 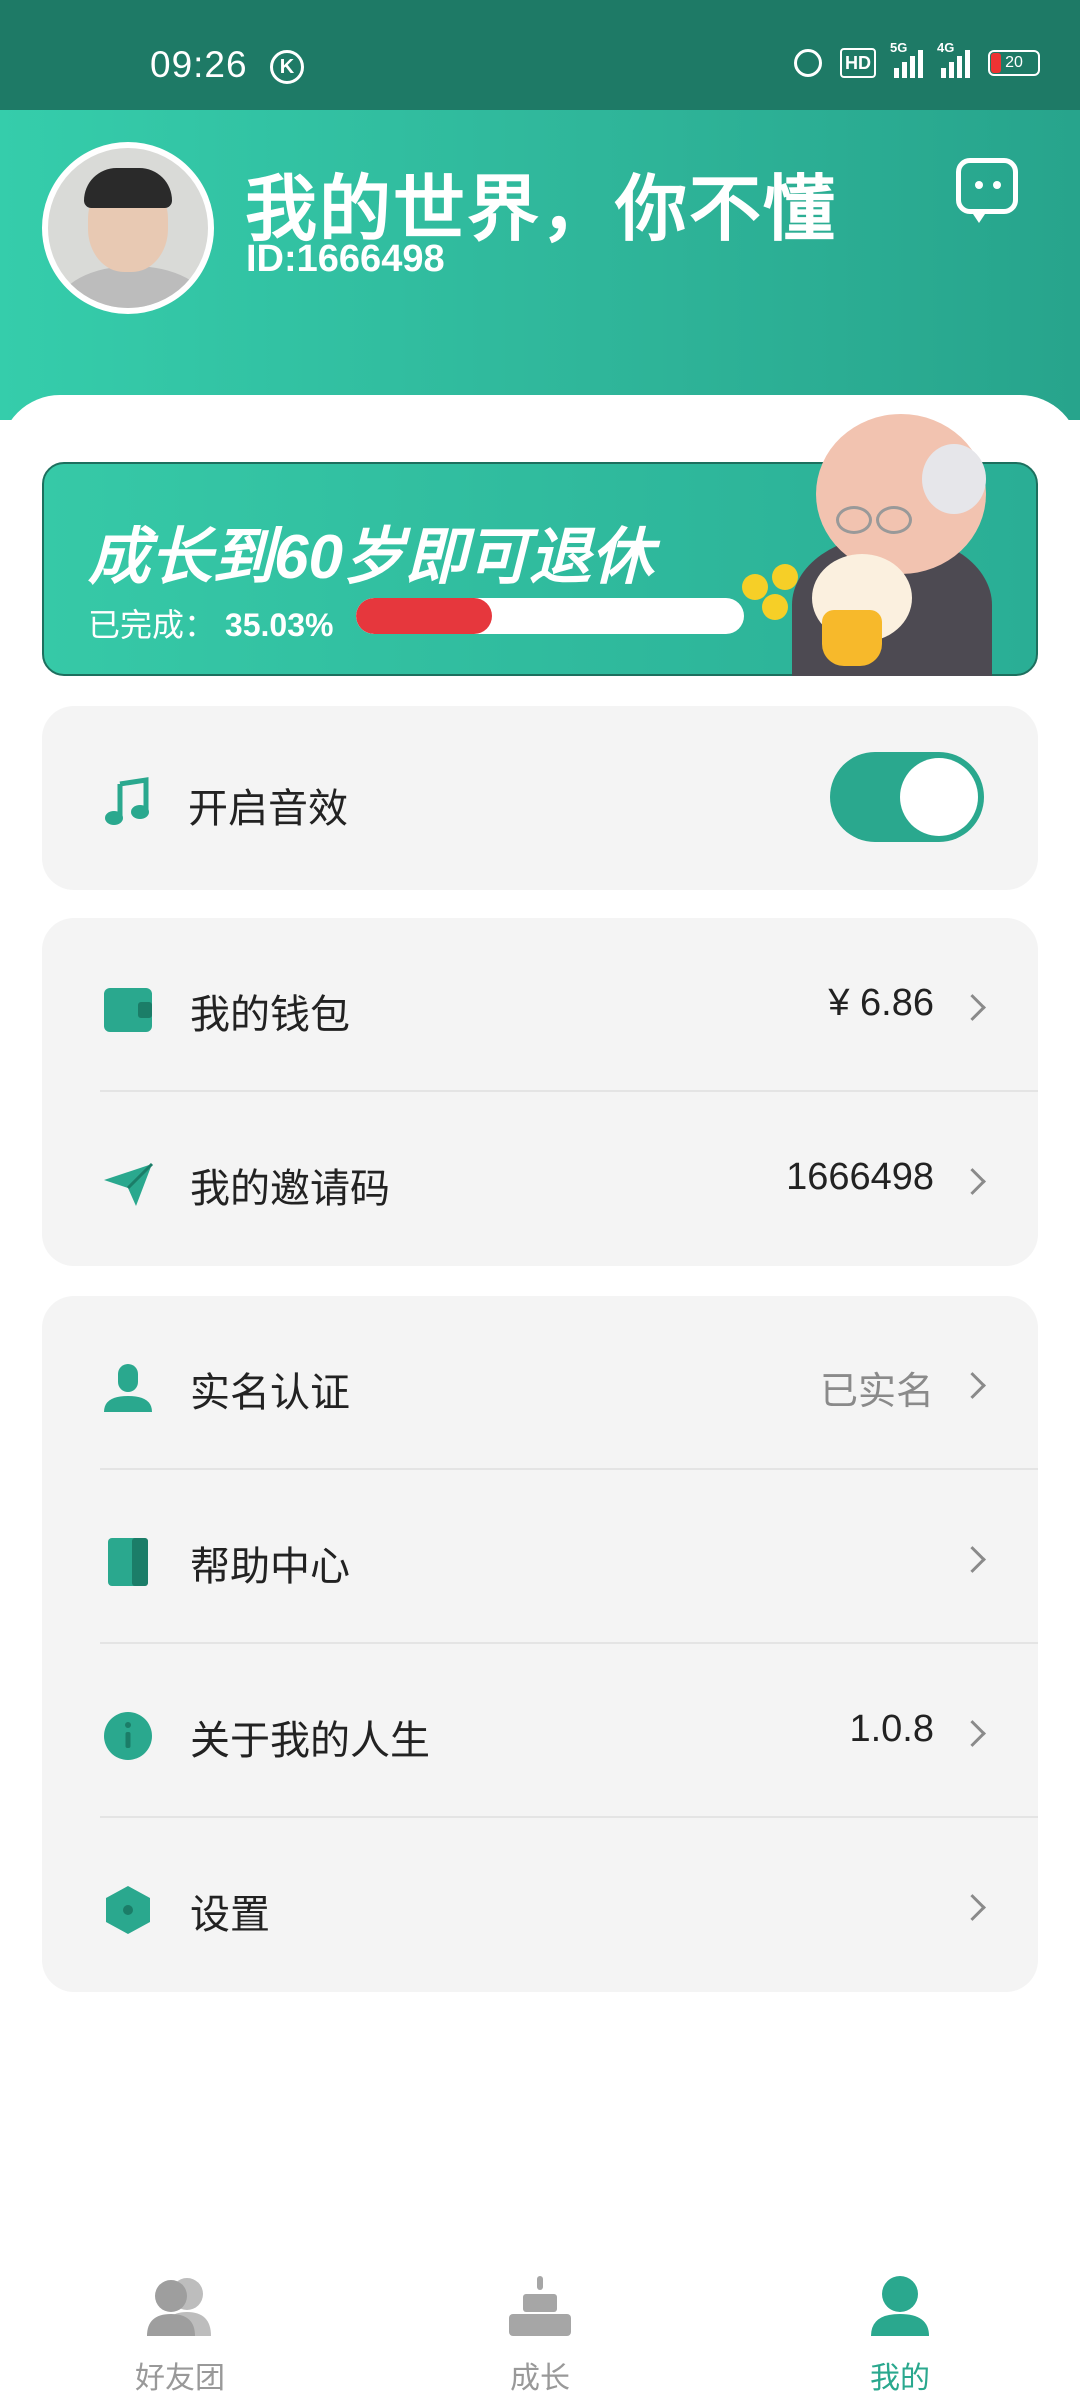 What do you see at coordinates (900, 2378) in the screenshot?
I see `tab-mine-label: 我的` at bounding box center [900, 2378].